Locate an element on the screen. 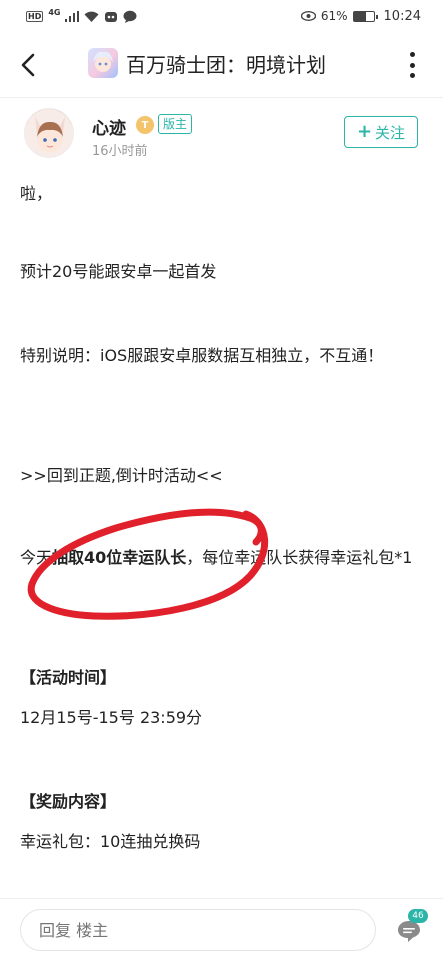 This screenshot has width=443, height=960. post-paragraph: 特别说明：iOS服跟安卓服数据互相独立，不互通！ is located at coordinates (202, 355).